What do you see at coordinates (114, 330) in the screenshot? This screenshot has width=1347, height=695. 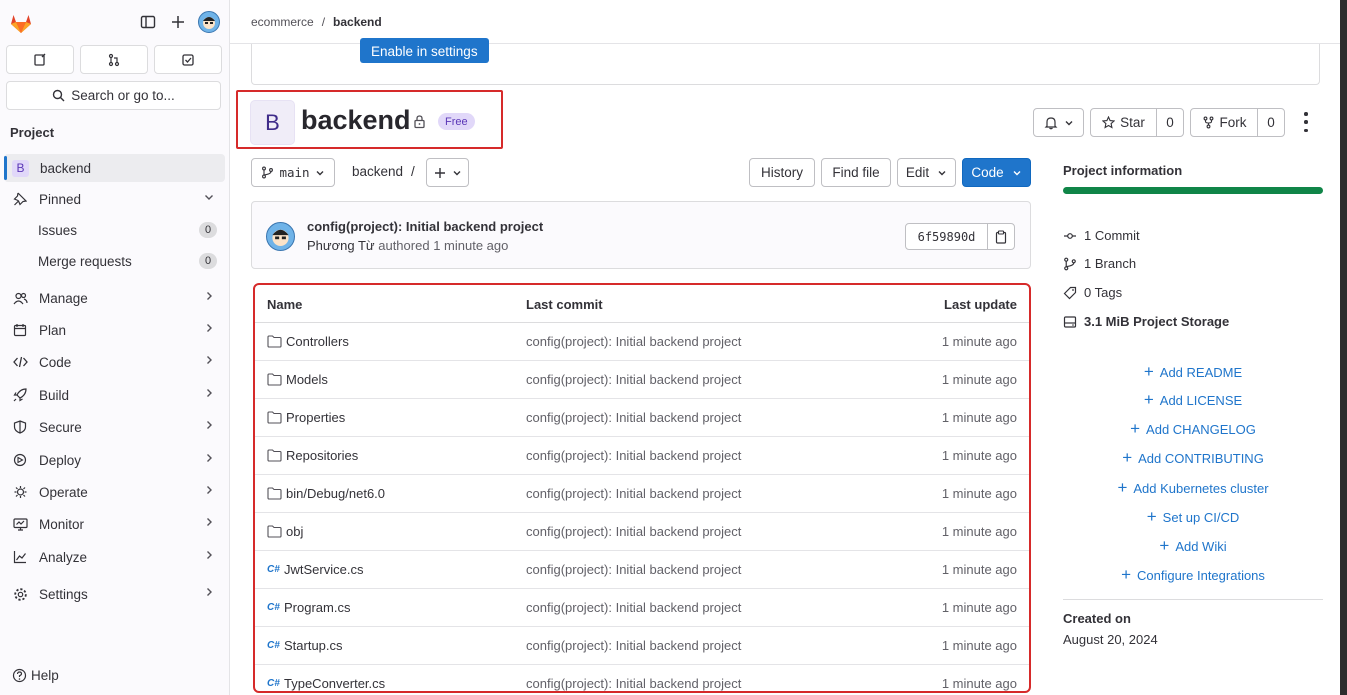 I see `sidebar-item-plan: Plan` at bounding box center [114, 330].